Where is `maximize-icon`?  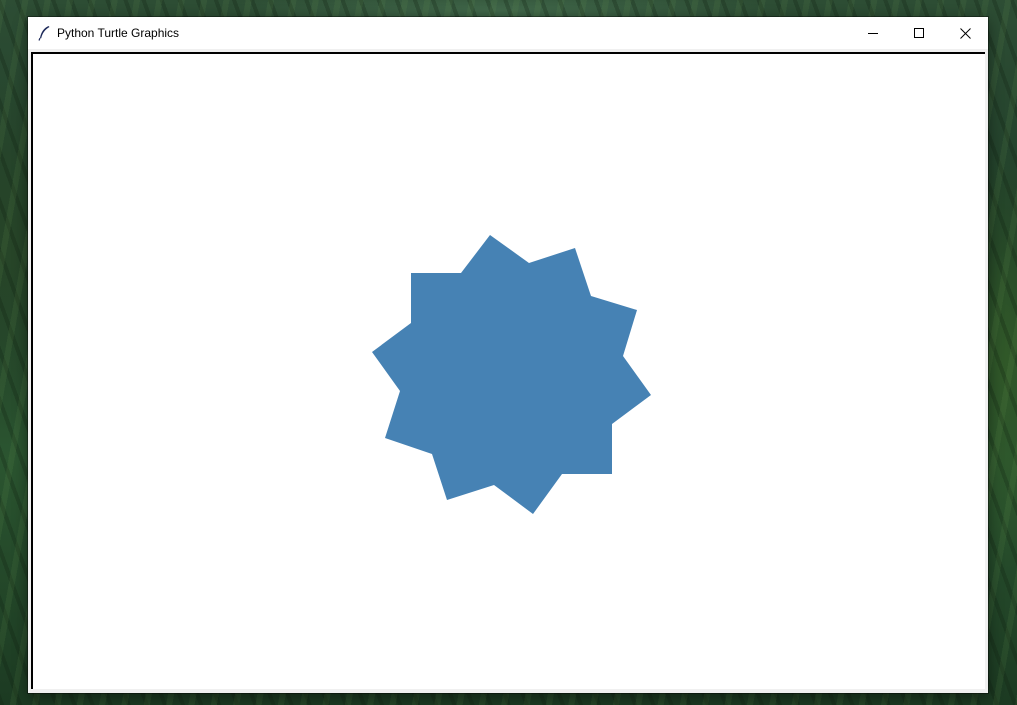 maximize-icon is located at coordinates (919, 33).